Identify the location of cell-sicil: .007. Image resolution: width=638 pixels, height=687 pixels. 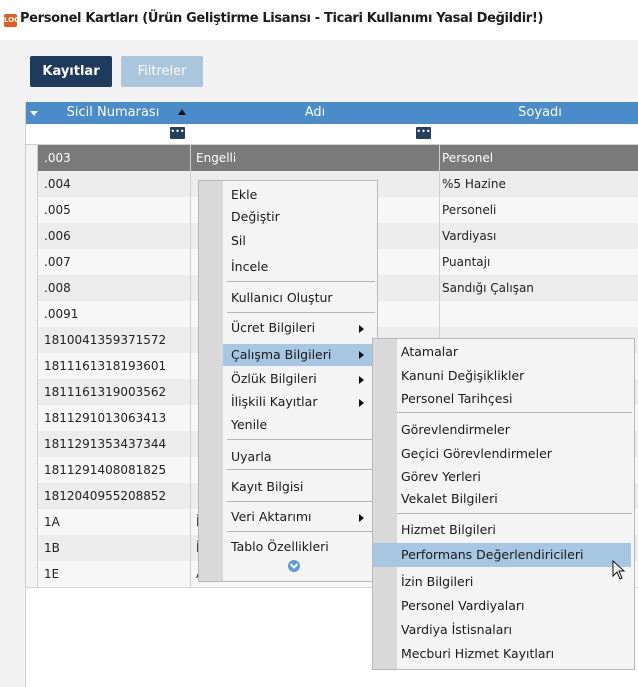
(57, 262).